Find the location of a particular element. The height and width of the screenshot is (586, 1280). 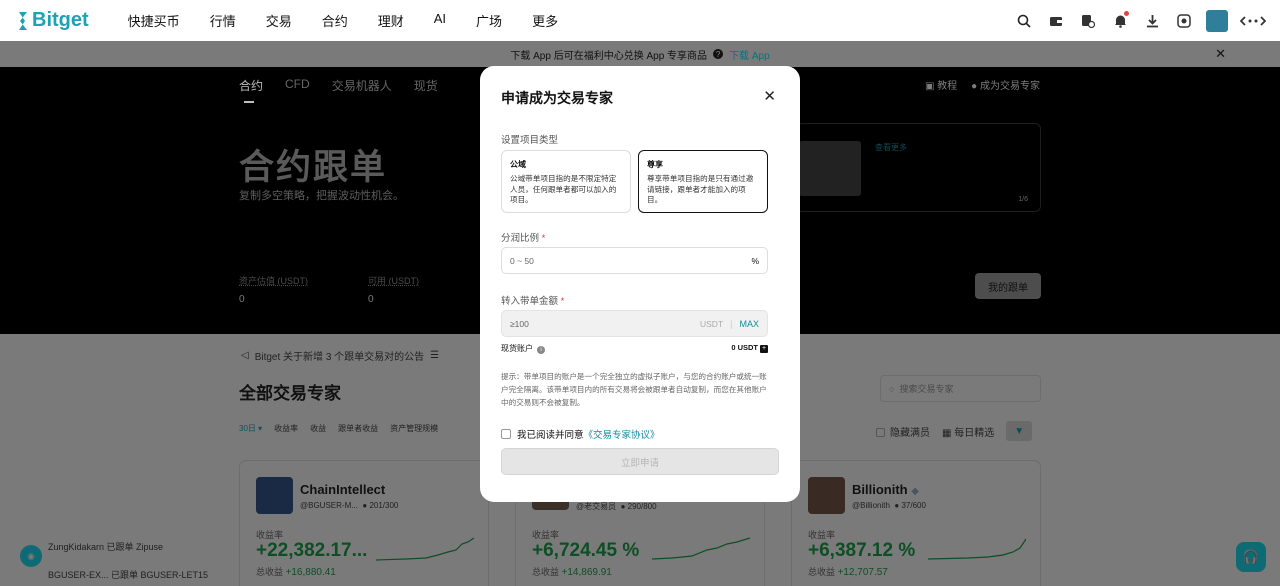

nav-item-earn: 理财 is located at coordinates (391, 20).